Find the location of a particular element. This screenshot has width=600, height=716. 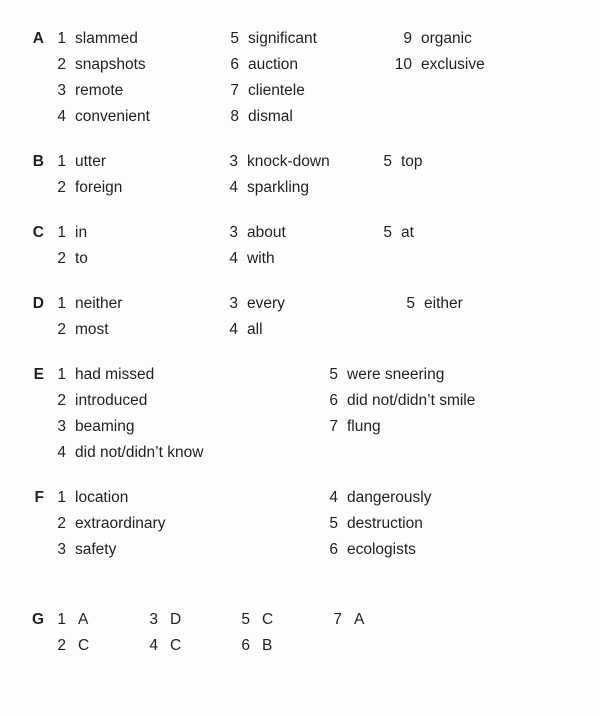

answer-text: organic is located at coordinates (446, 38).